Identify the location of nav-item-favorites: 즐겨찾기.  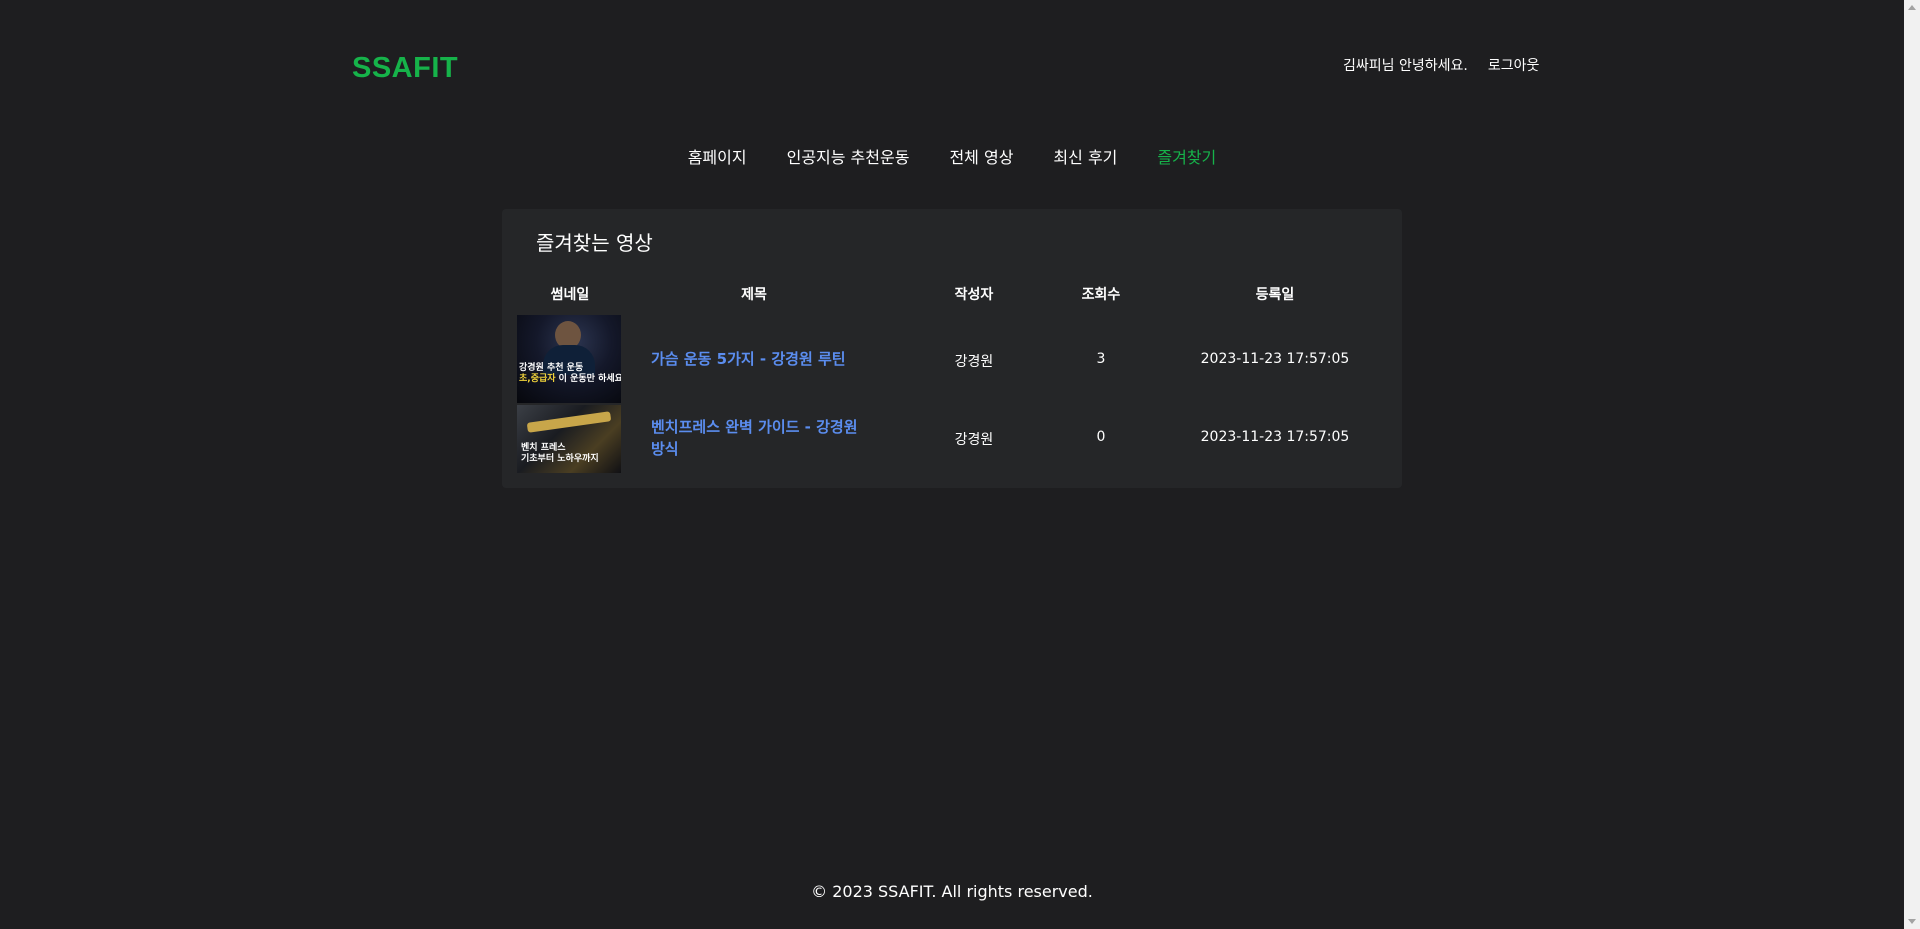
(1186, 156).